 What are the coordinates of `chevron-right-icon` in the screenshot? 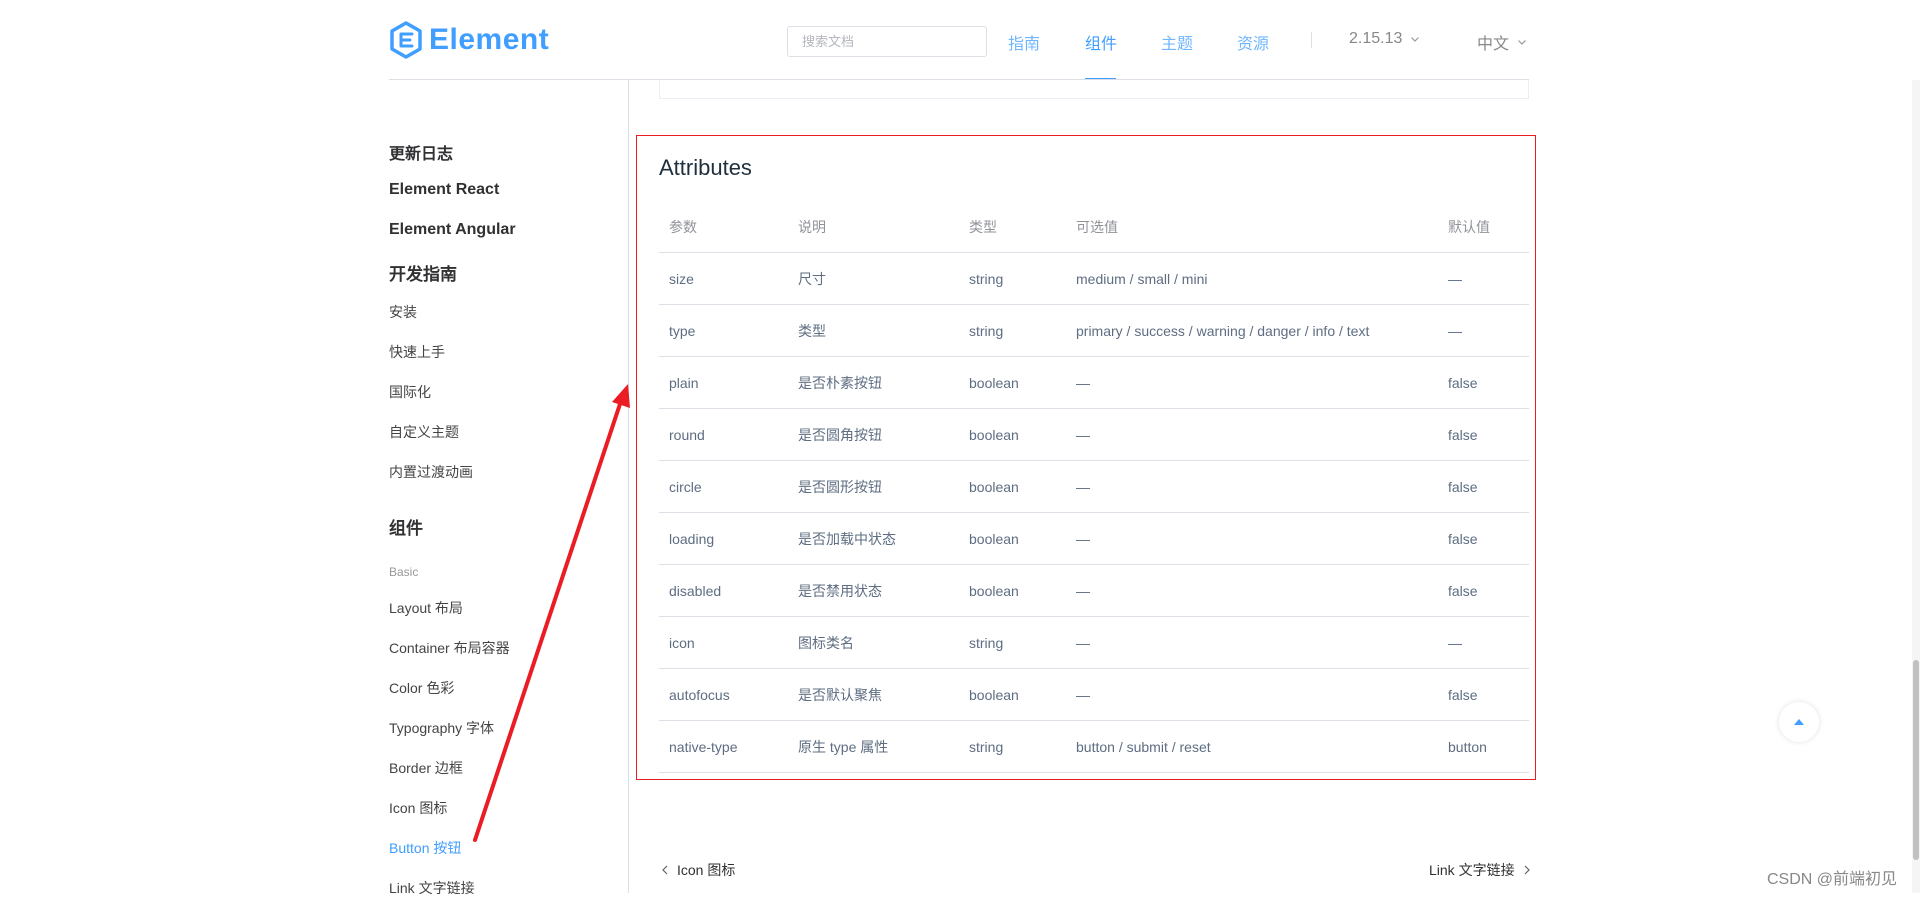 It's located at (1527, 870).